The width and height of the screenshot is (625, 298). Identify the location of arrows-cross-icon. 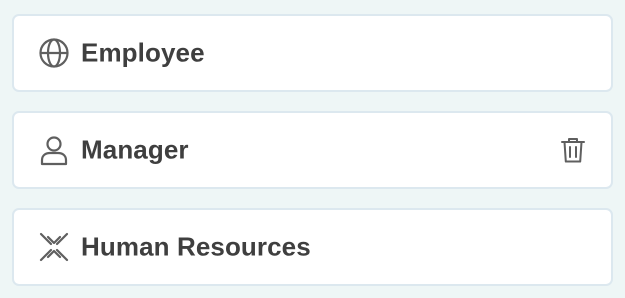
(54, 247).